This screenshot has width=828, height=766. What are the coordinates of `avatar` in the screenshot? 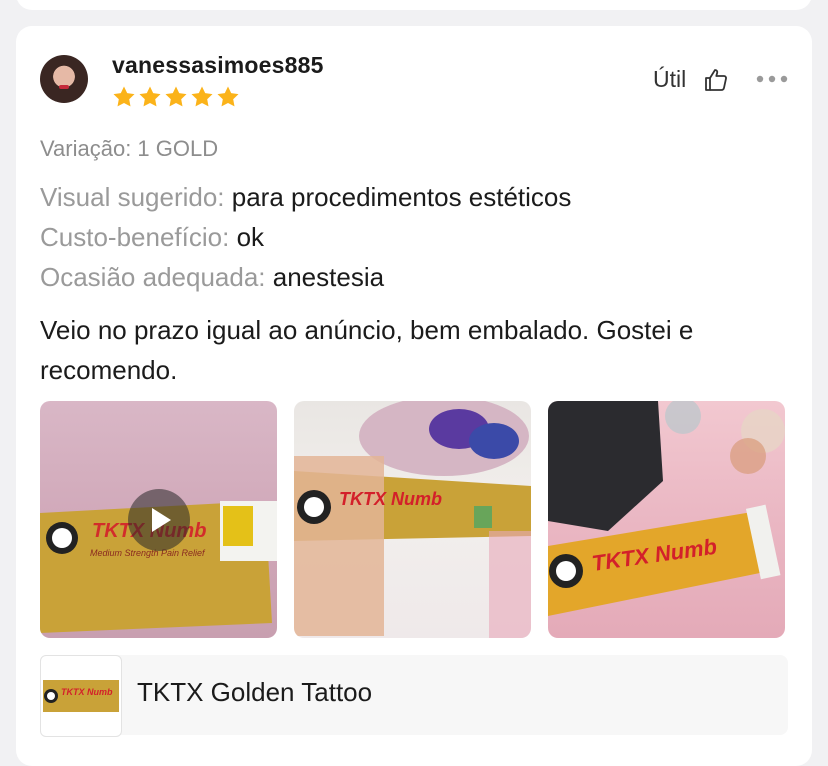 It's located at (64, 79).